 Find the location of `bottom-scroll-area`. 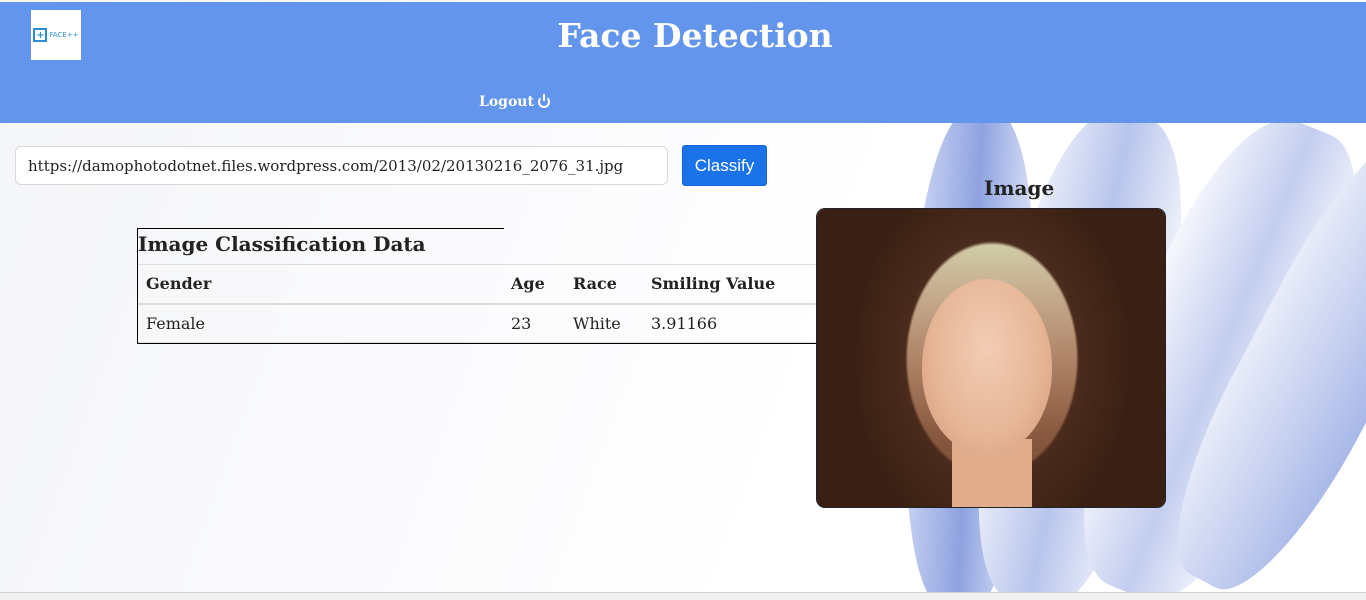

bottom-scroll-area is located at coordinates (683, 596).